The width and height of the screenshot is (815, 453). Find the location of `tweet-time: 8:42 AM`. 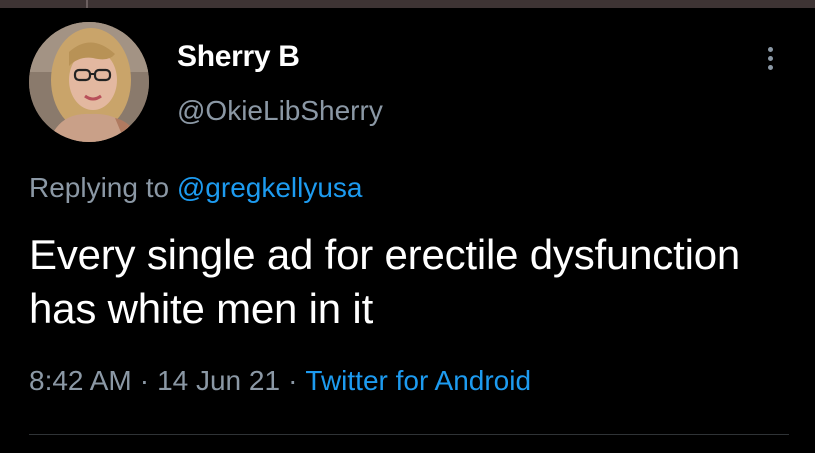

tweet-time: 8:42 AM is located at coordinates (80, 380).